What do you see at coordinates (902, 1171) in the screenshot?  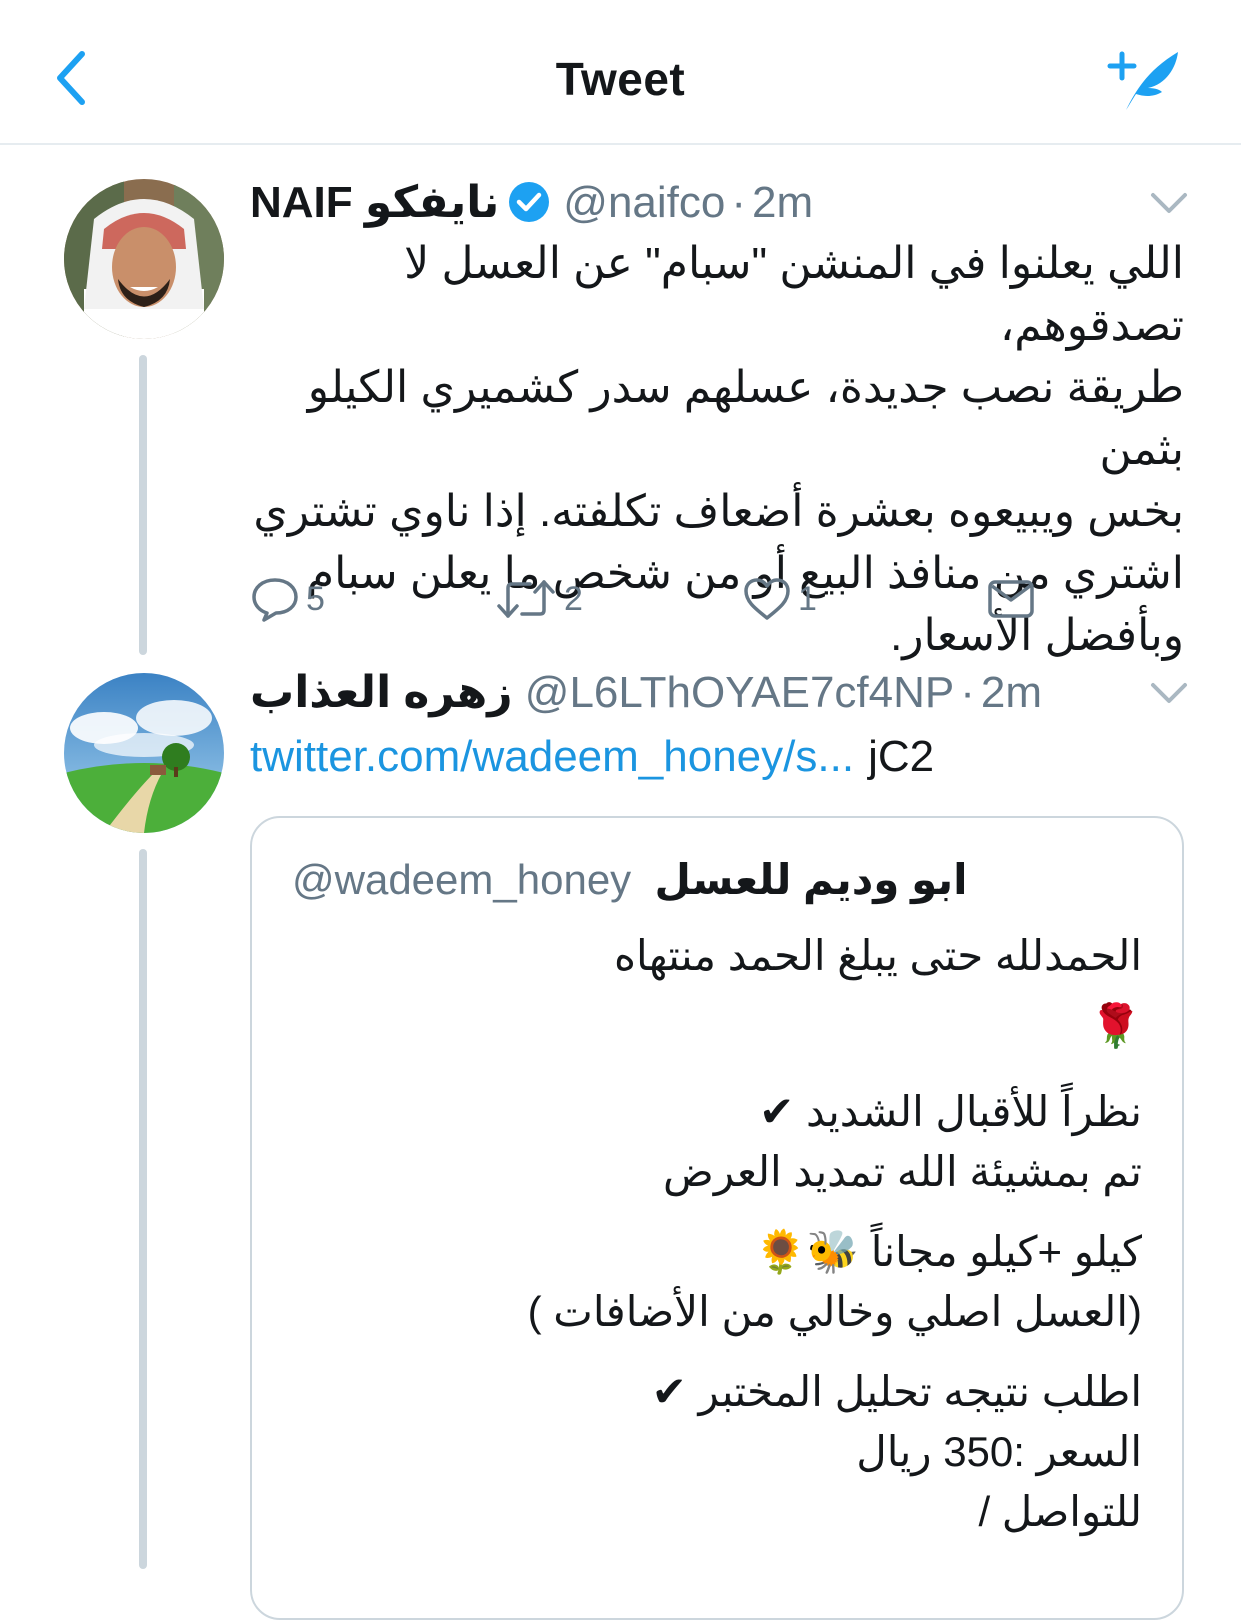 I see `quoted-text-line: تم بمشيئة الله تمديد العرض` at bounding box center [902, 1171].